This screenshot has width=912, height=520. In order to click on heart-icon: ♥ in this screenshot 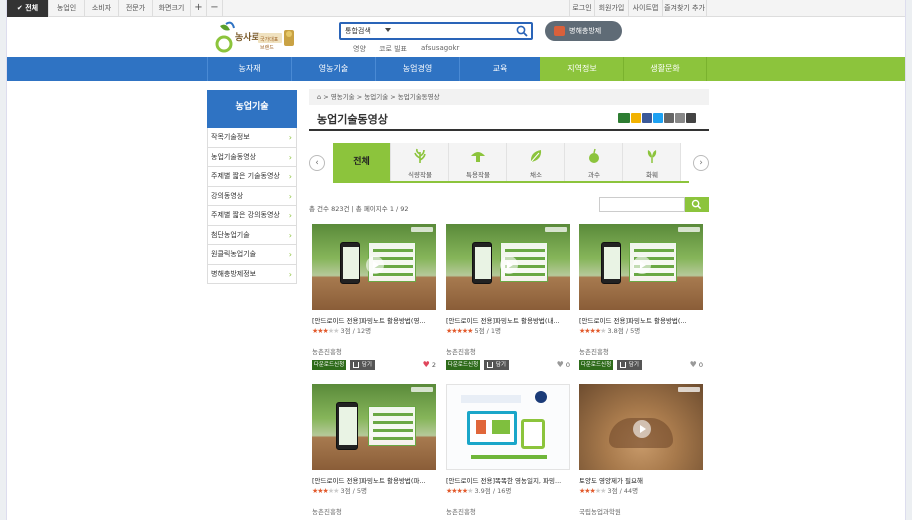, I will do `click(693, 364)`.